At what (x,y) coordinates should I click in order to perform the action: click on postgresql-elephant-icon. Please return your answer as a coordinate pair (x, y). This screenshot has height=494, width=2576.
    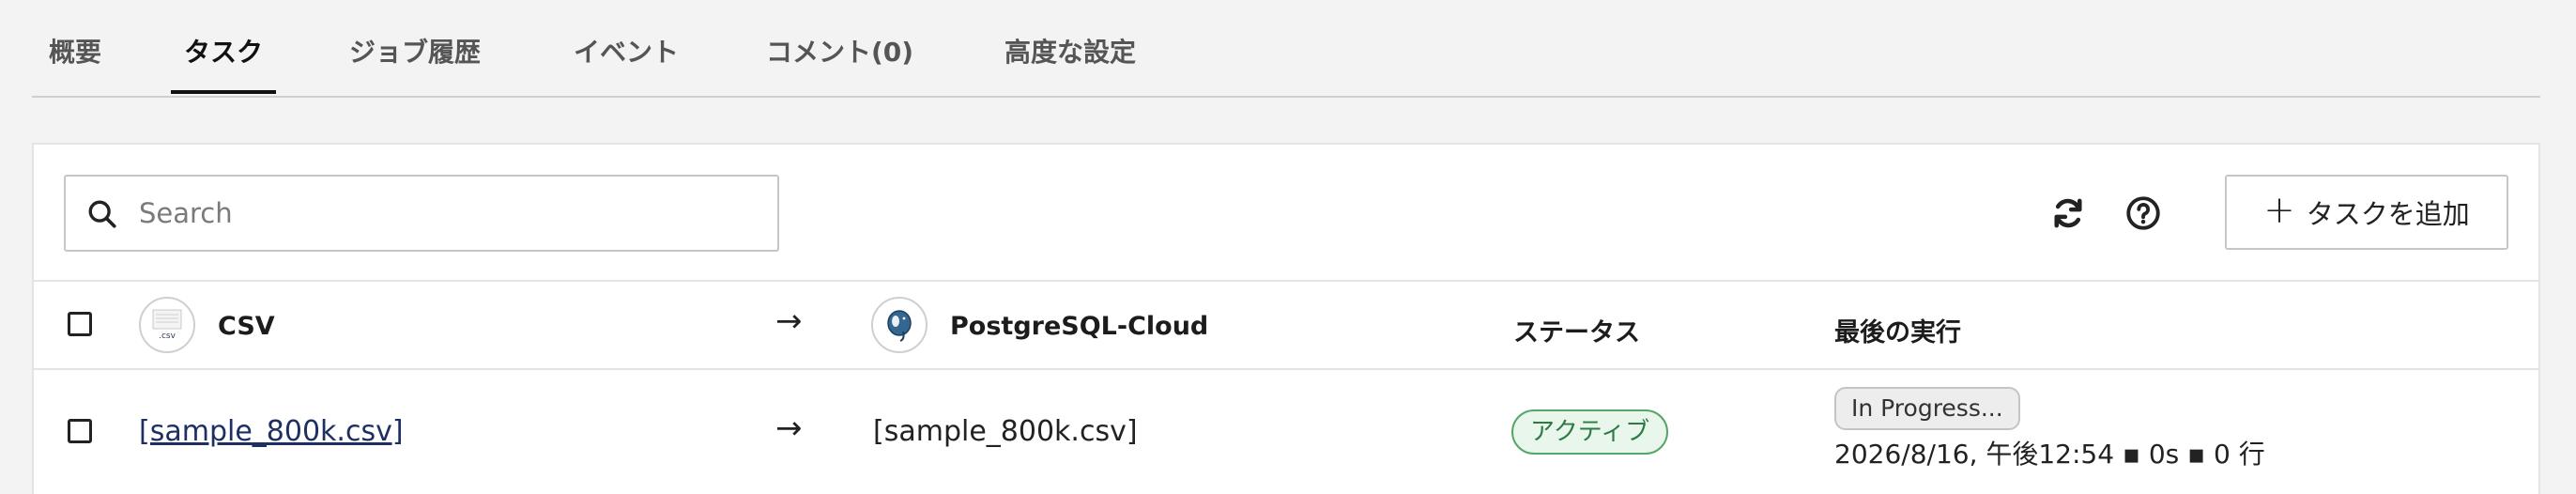
    Looking at the image, I should click on (899, 326).